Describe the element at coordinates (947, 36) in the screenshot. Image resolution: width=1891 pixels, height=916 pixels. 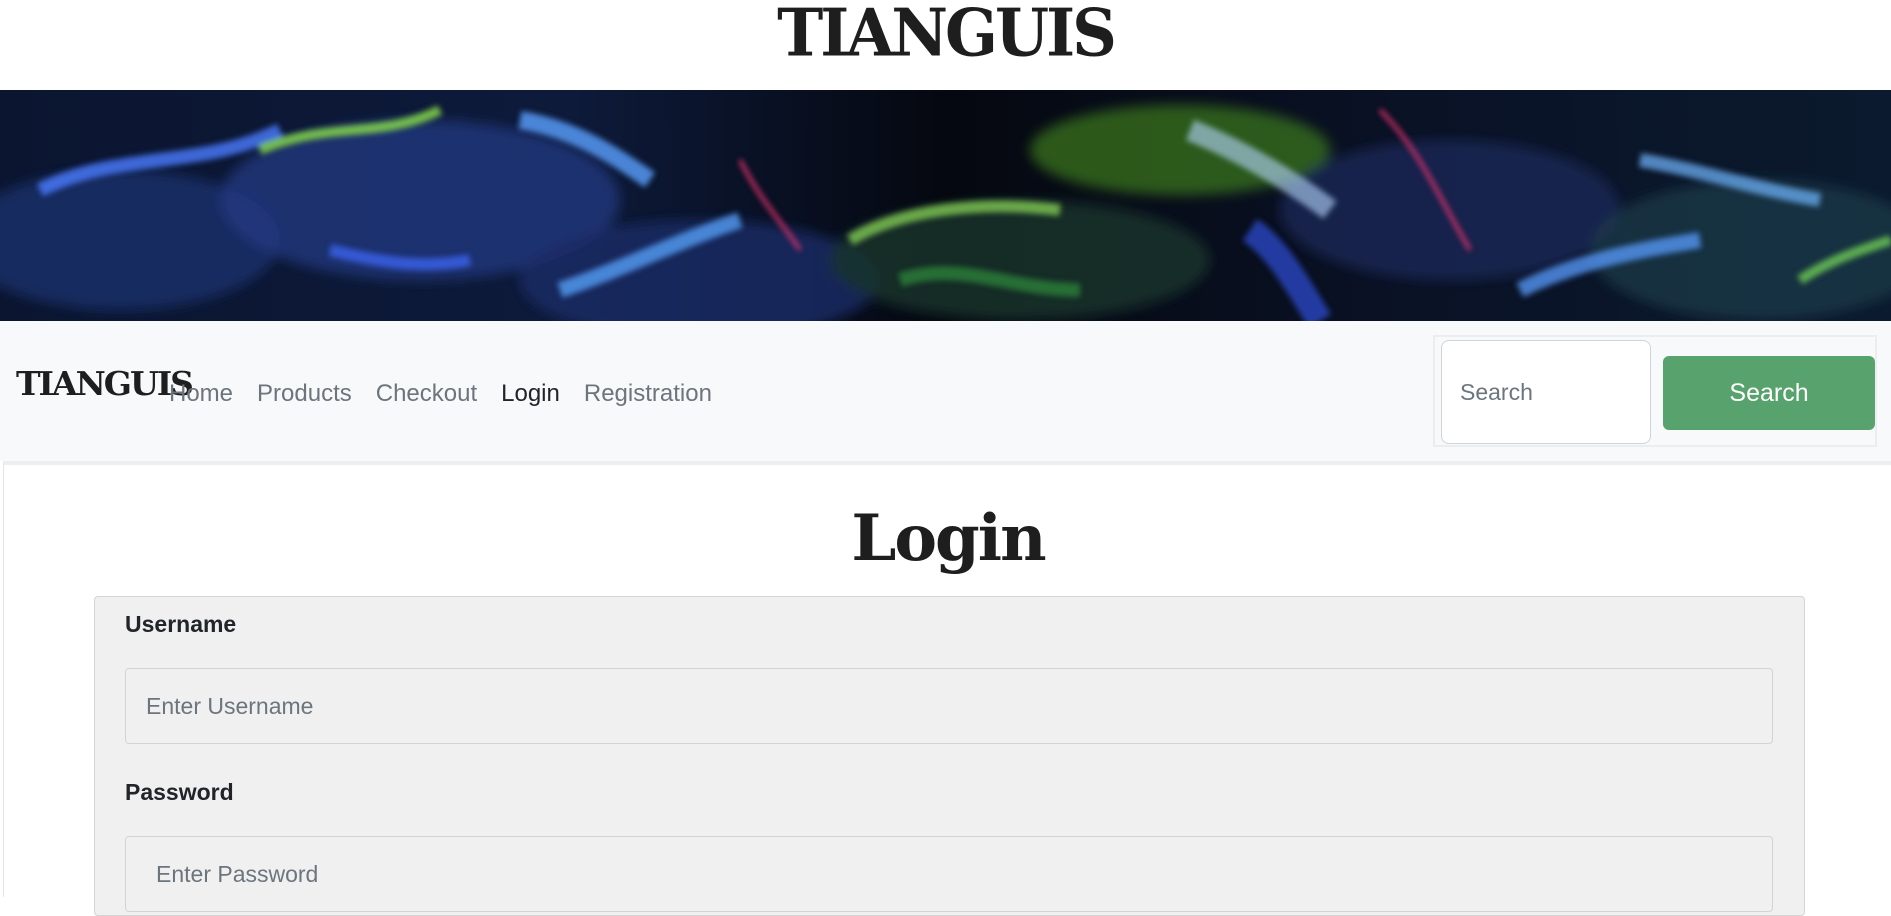
I see `site-logo: TIANGUIS` at that location.